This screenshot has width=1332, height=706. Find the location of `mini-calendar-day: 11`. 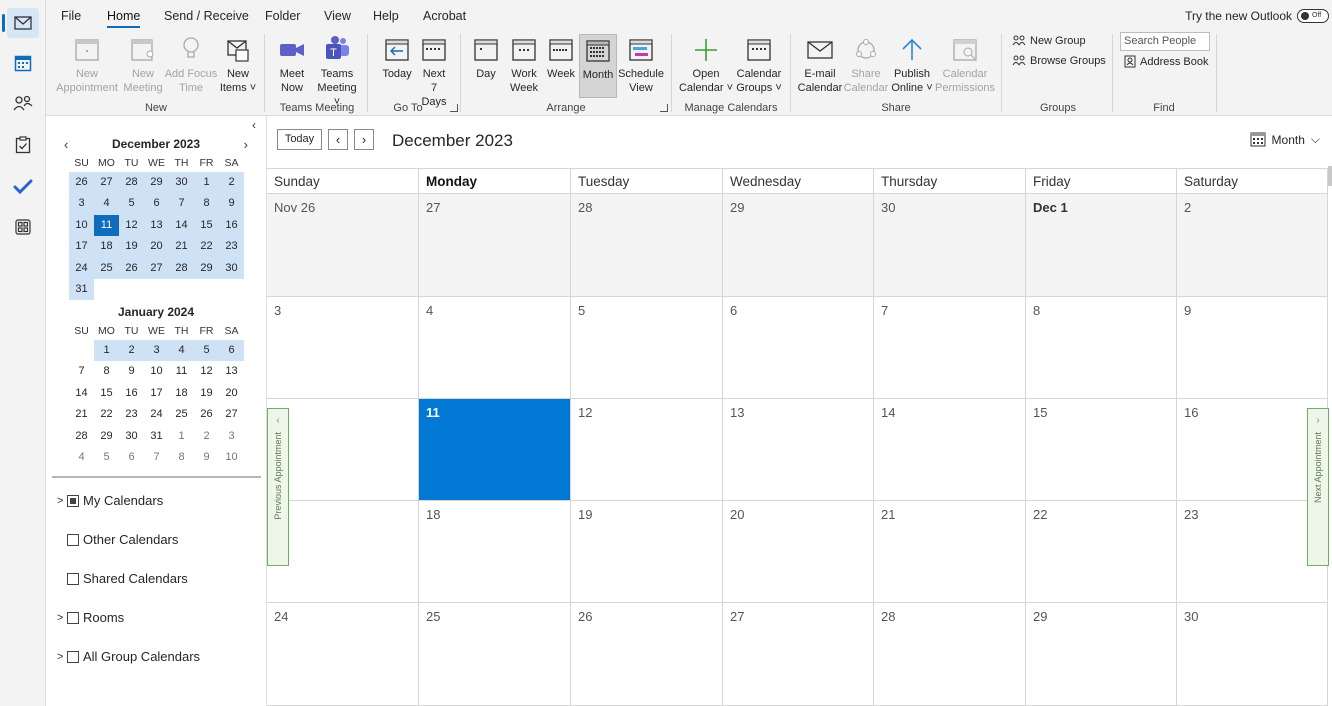

mini-calendar-day: 11 is located at coordinates (181, 371).